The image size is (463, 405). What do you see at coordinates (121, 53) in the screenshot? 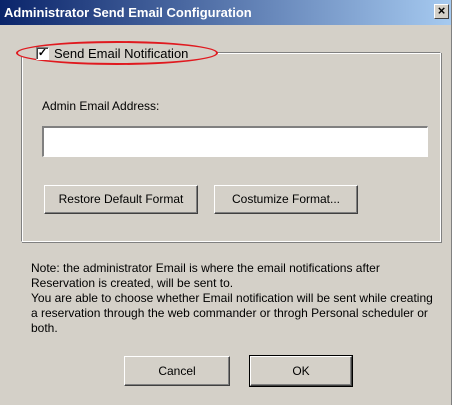
I see `send-notification-label: Send Email Notification` at bounding box center [121, 53].